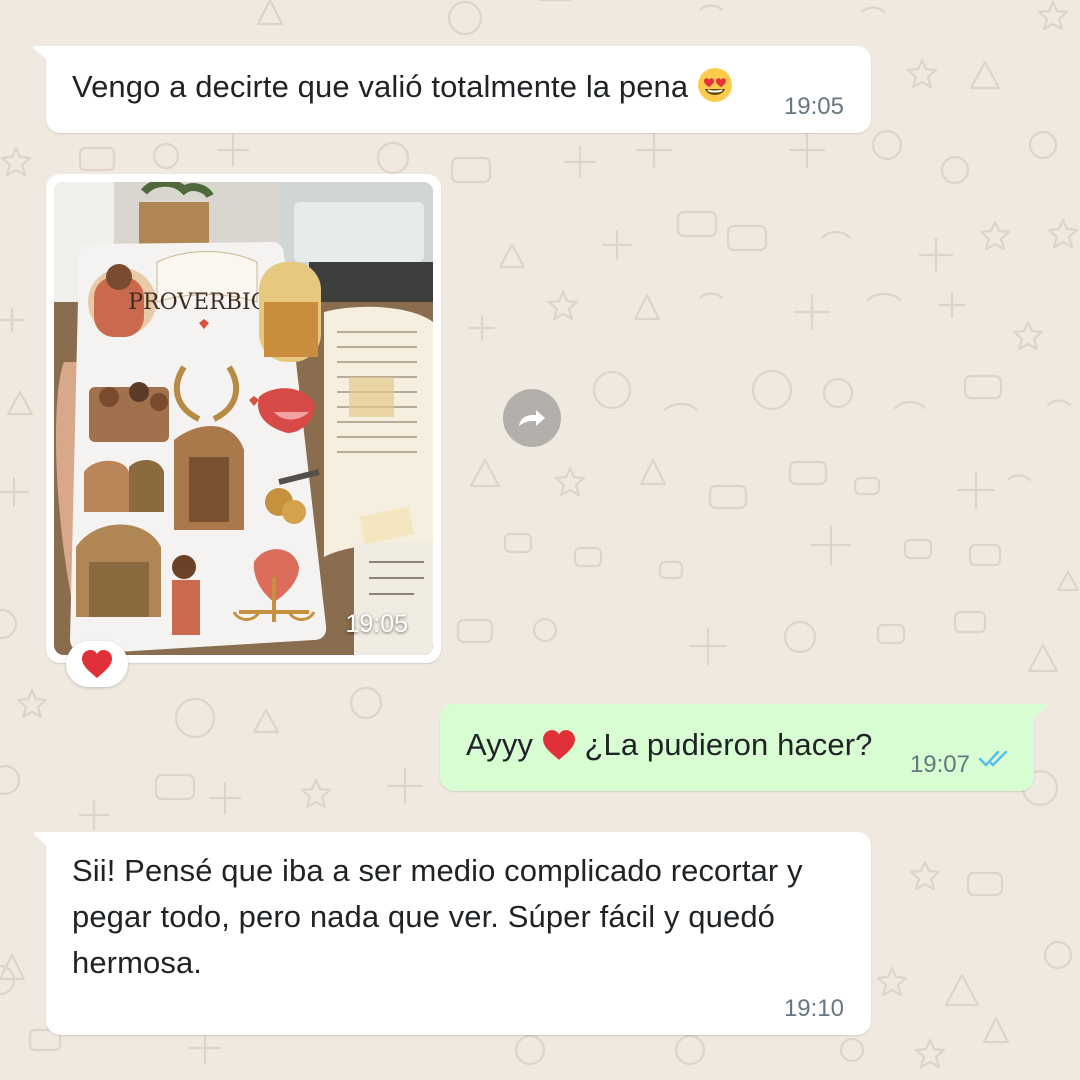 This screenshot has height=1080, width=1080. I want to click on forward-button, so click(532, 418).